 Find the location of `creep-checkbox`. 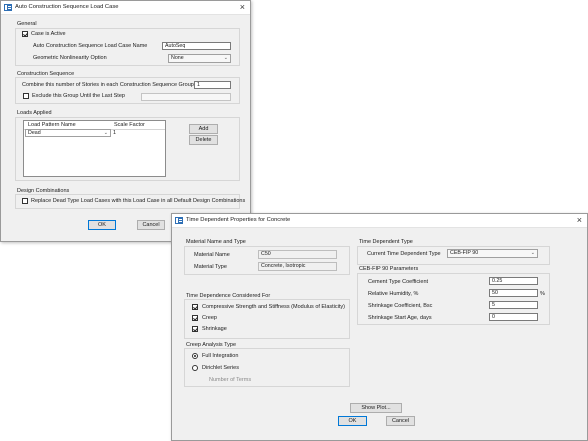

creep-checkbox is located at coordinates (195, 318).